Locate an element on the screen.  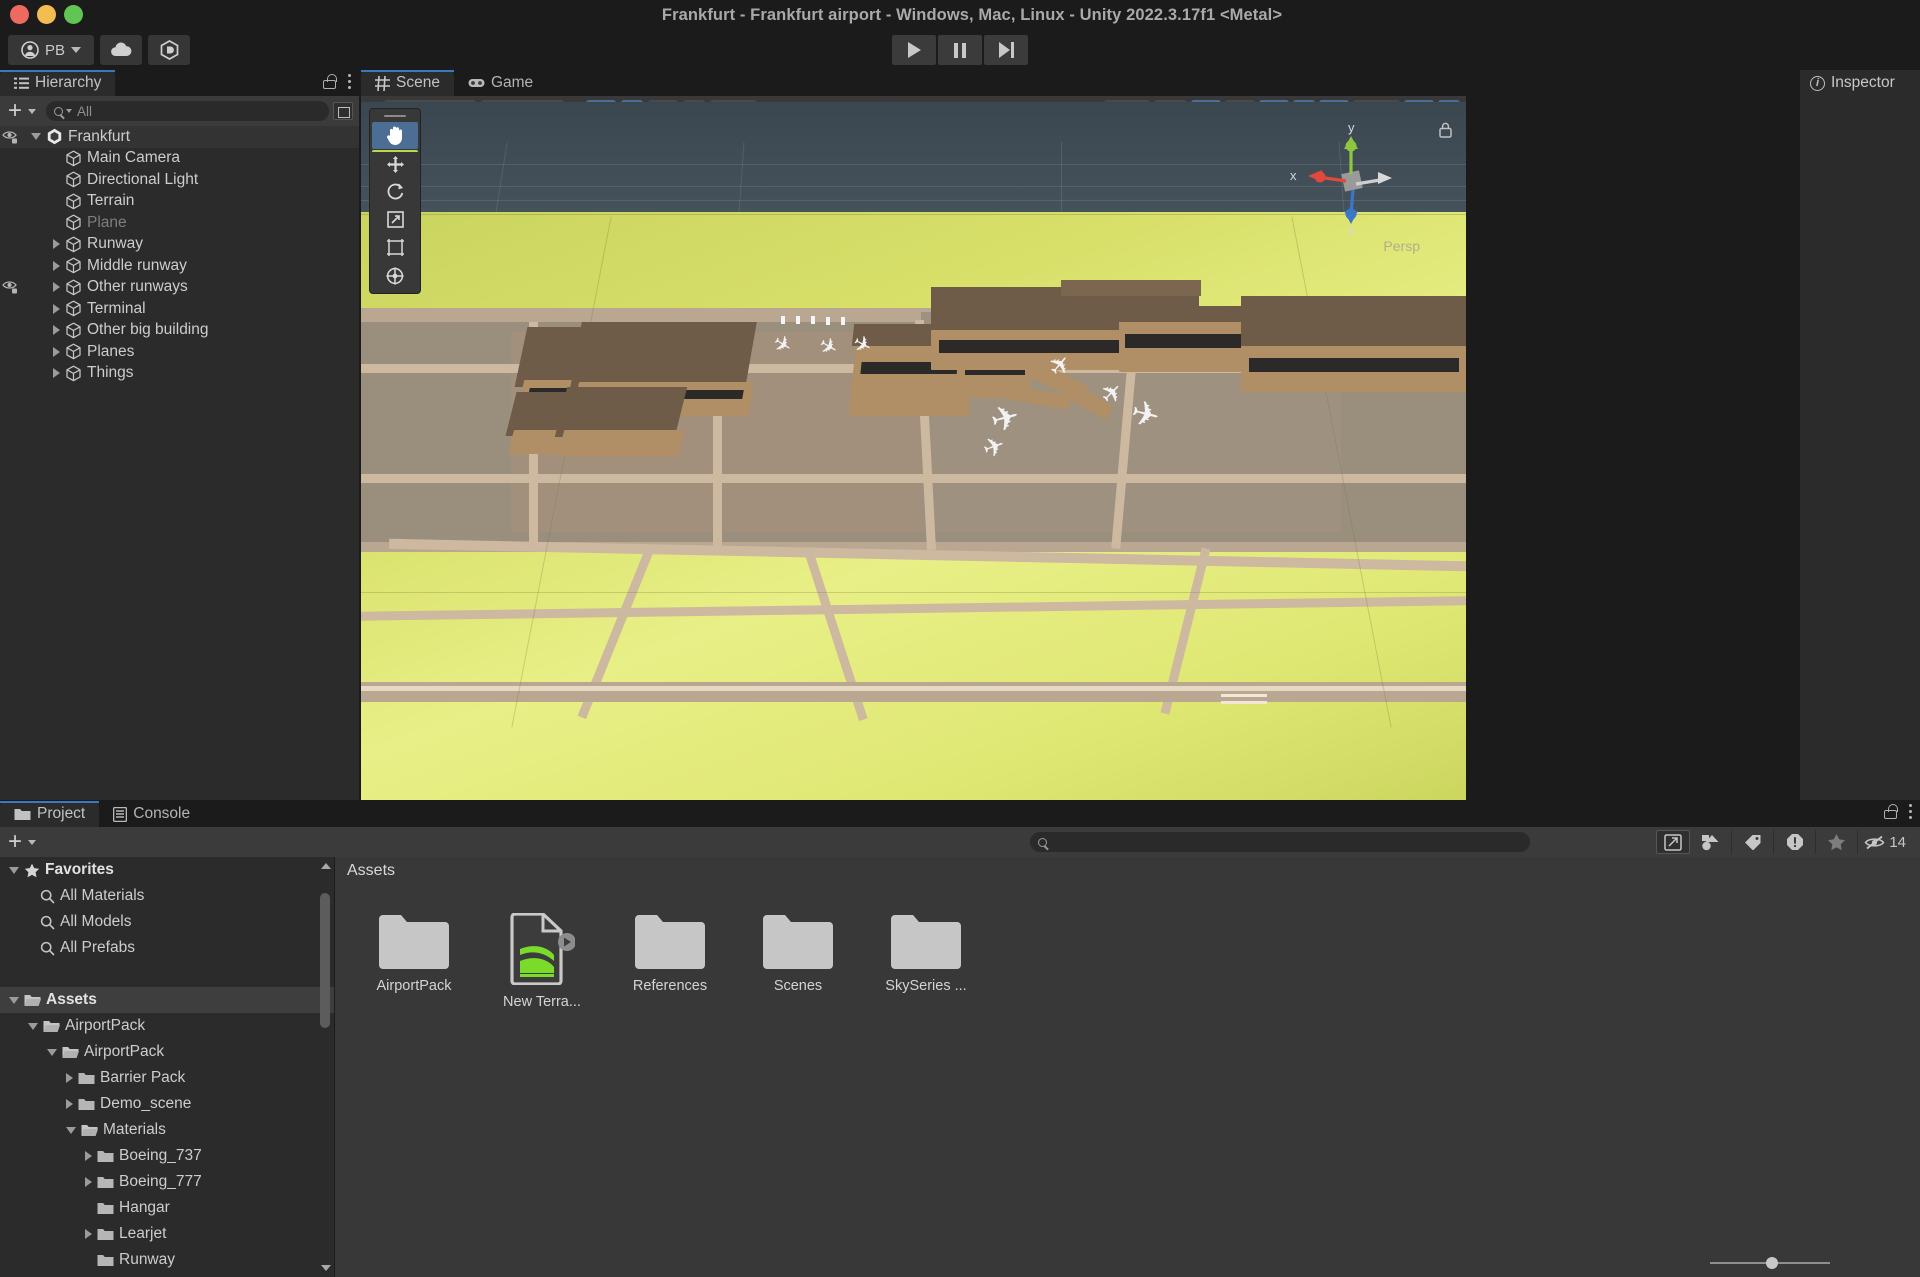
favorite-filter-button is located at coordinates (1837, 842).